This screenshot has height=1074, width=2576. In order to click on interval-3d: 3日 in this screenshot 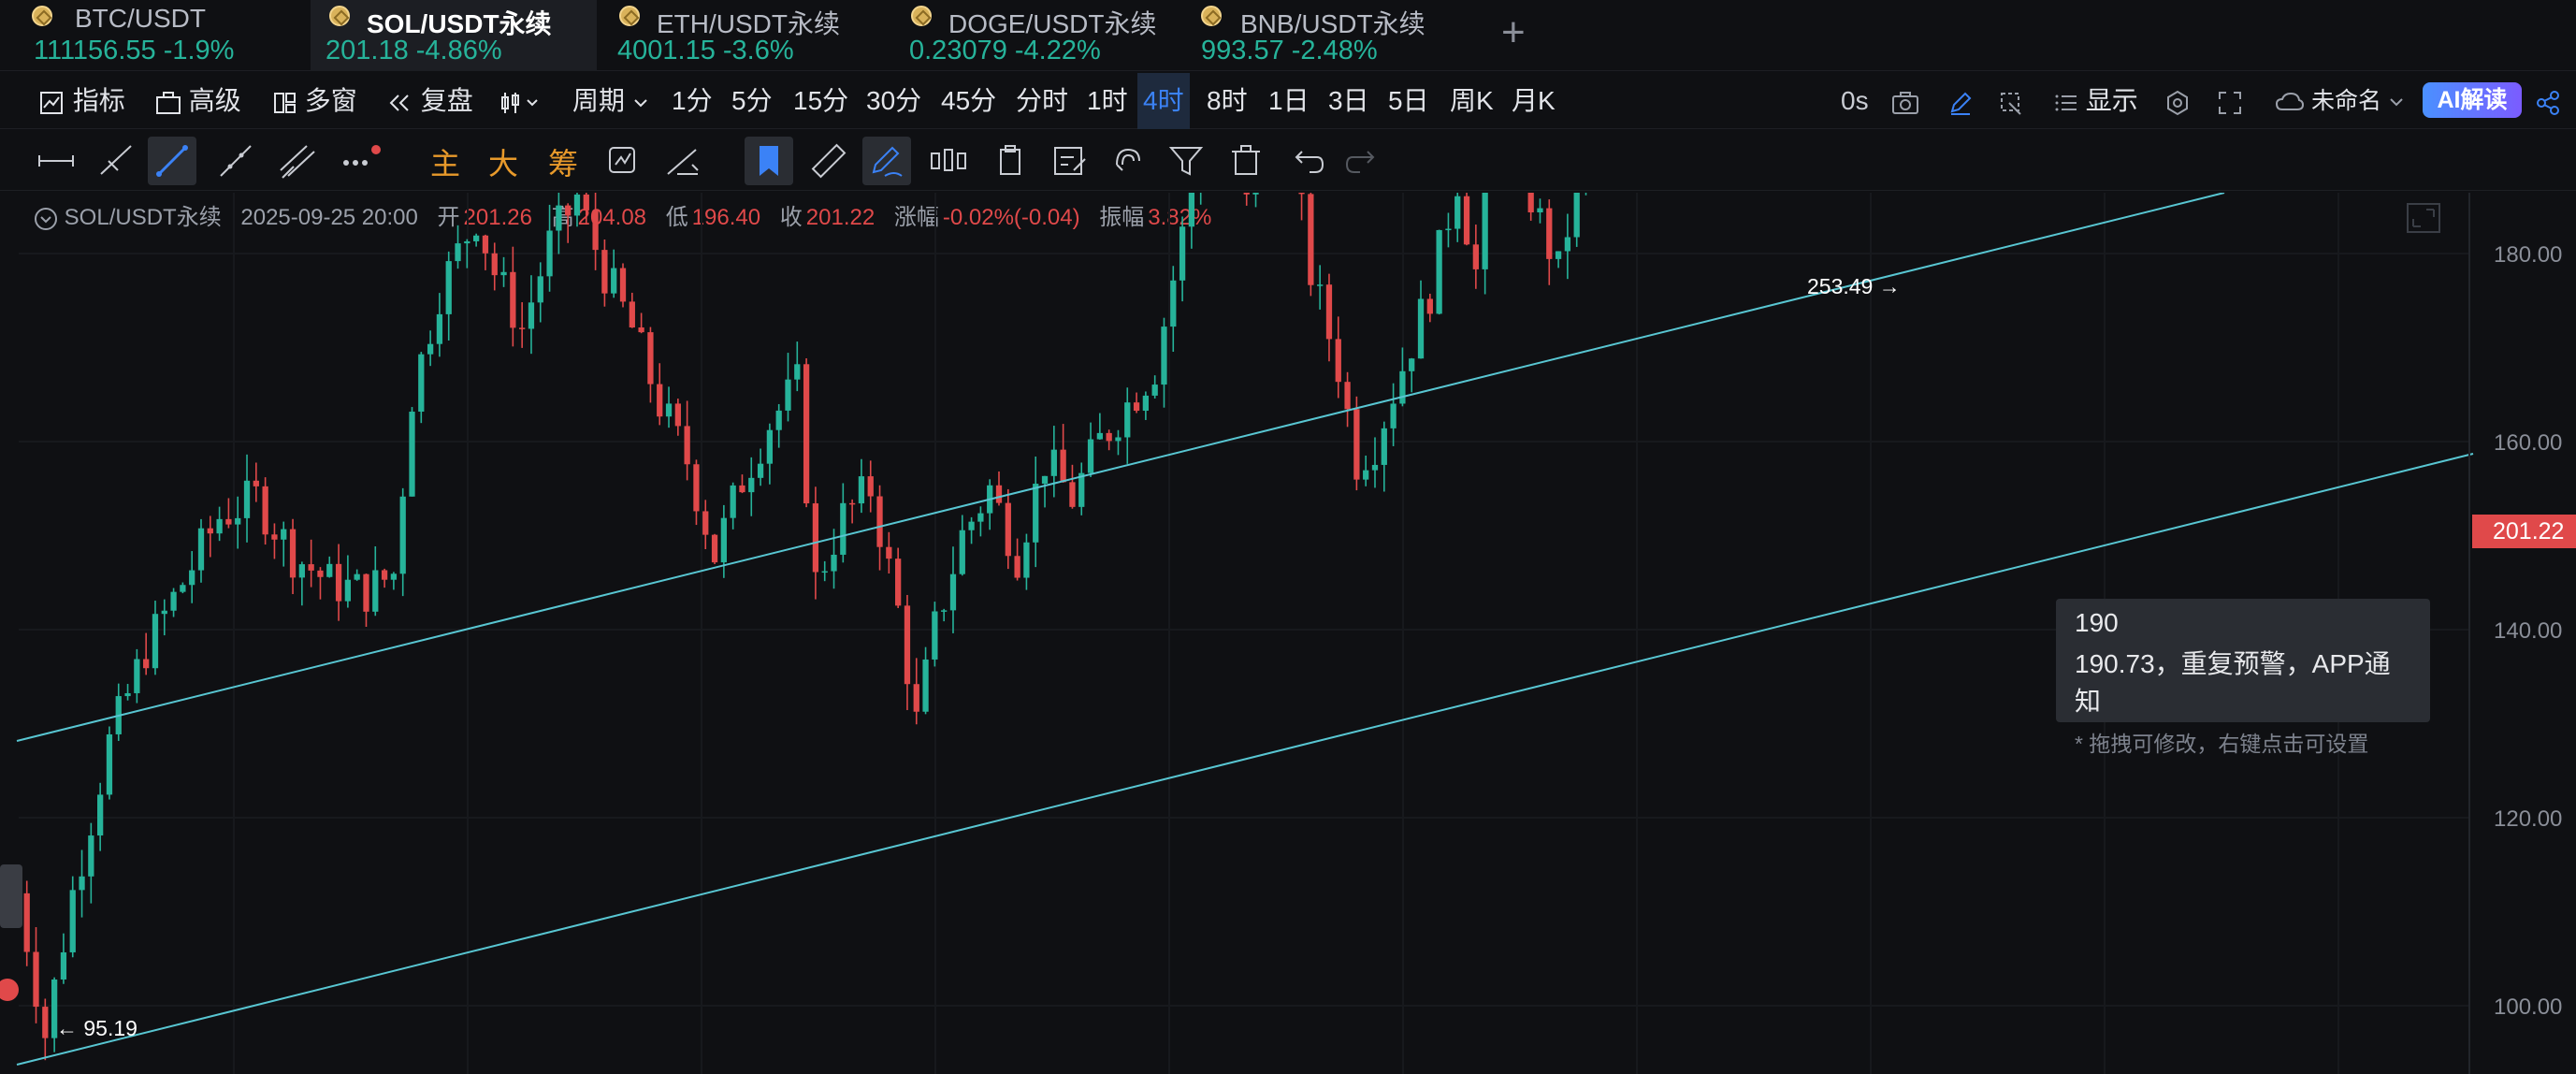, I will do `click(1348, 101)`.